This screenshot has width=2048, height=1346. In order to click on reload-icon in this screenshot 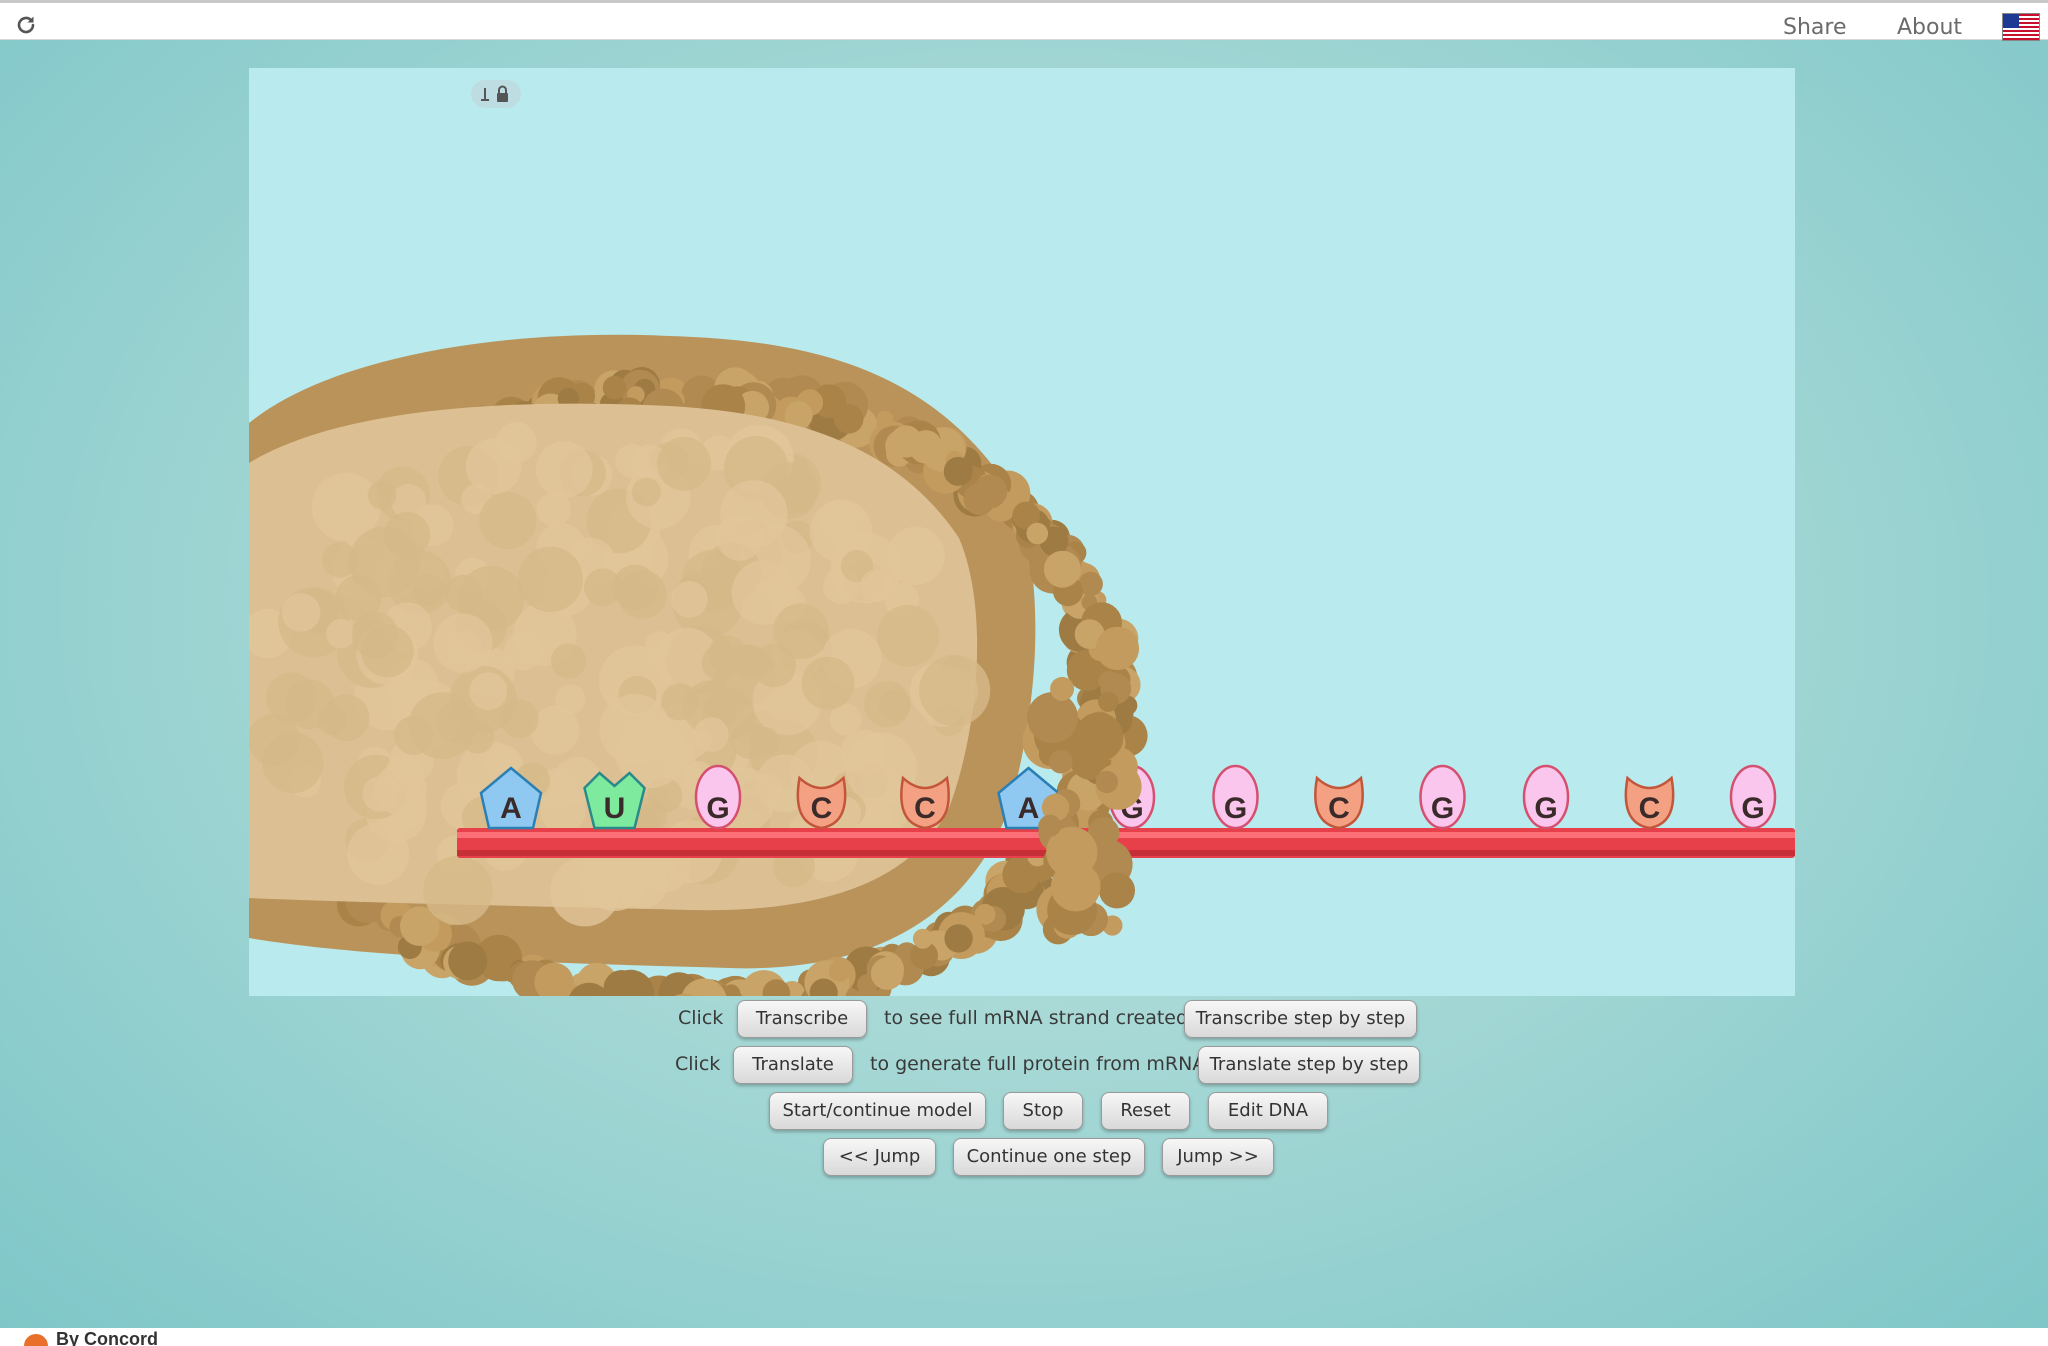, I will do `click(26, 25)`.